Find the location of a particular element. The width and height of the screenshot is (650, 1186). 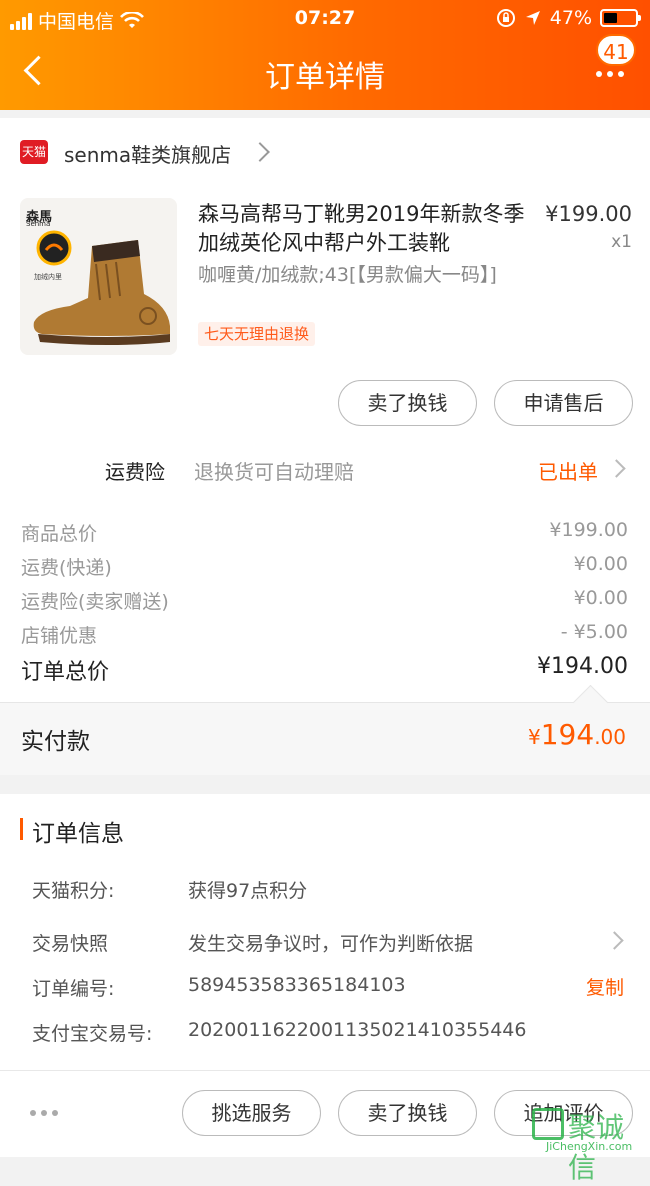

more-menu-button is located at coordinates (614, 74).